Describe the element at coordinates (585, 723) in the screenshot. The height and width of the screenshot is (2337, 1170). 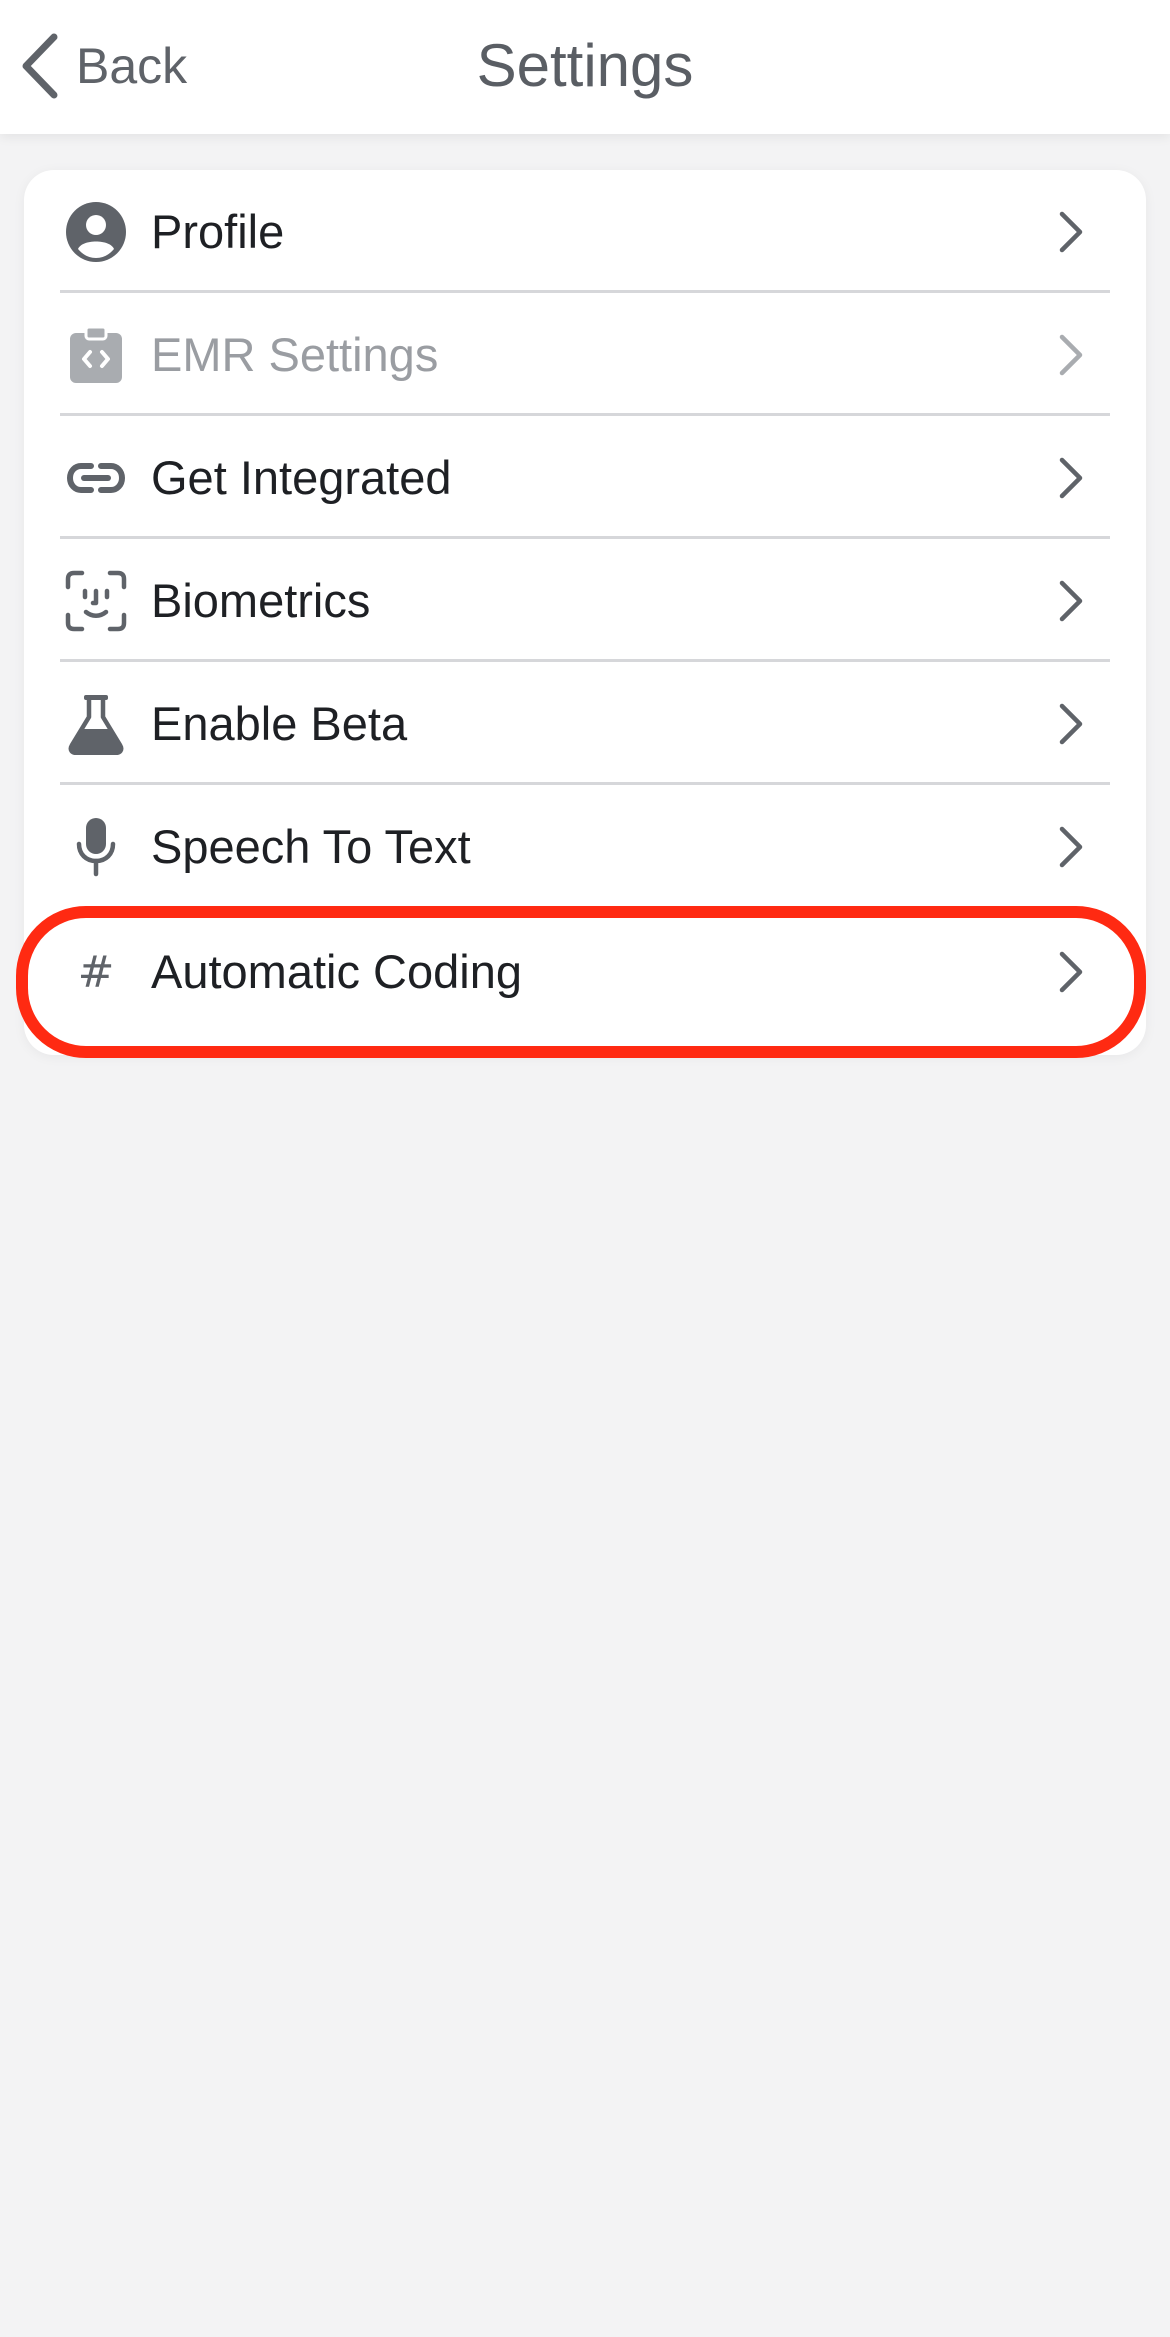
I see `settings-item-enable-beta: Enable Beta` at that location.